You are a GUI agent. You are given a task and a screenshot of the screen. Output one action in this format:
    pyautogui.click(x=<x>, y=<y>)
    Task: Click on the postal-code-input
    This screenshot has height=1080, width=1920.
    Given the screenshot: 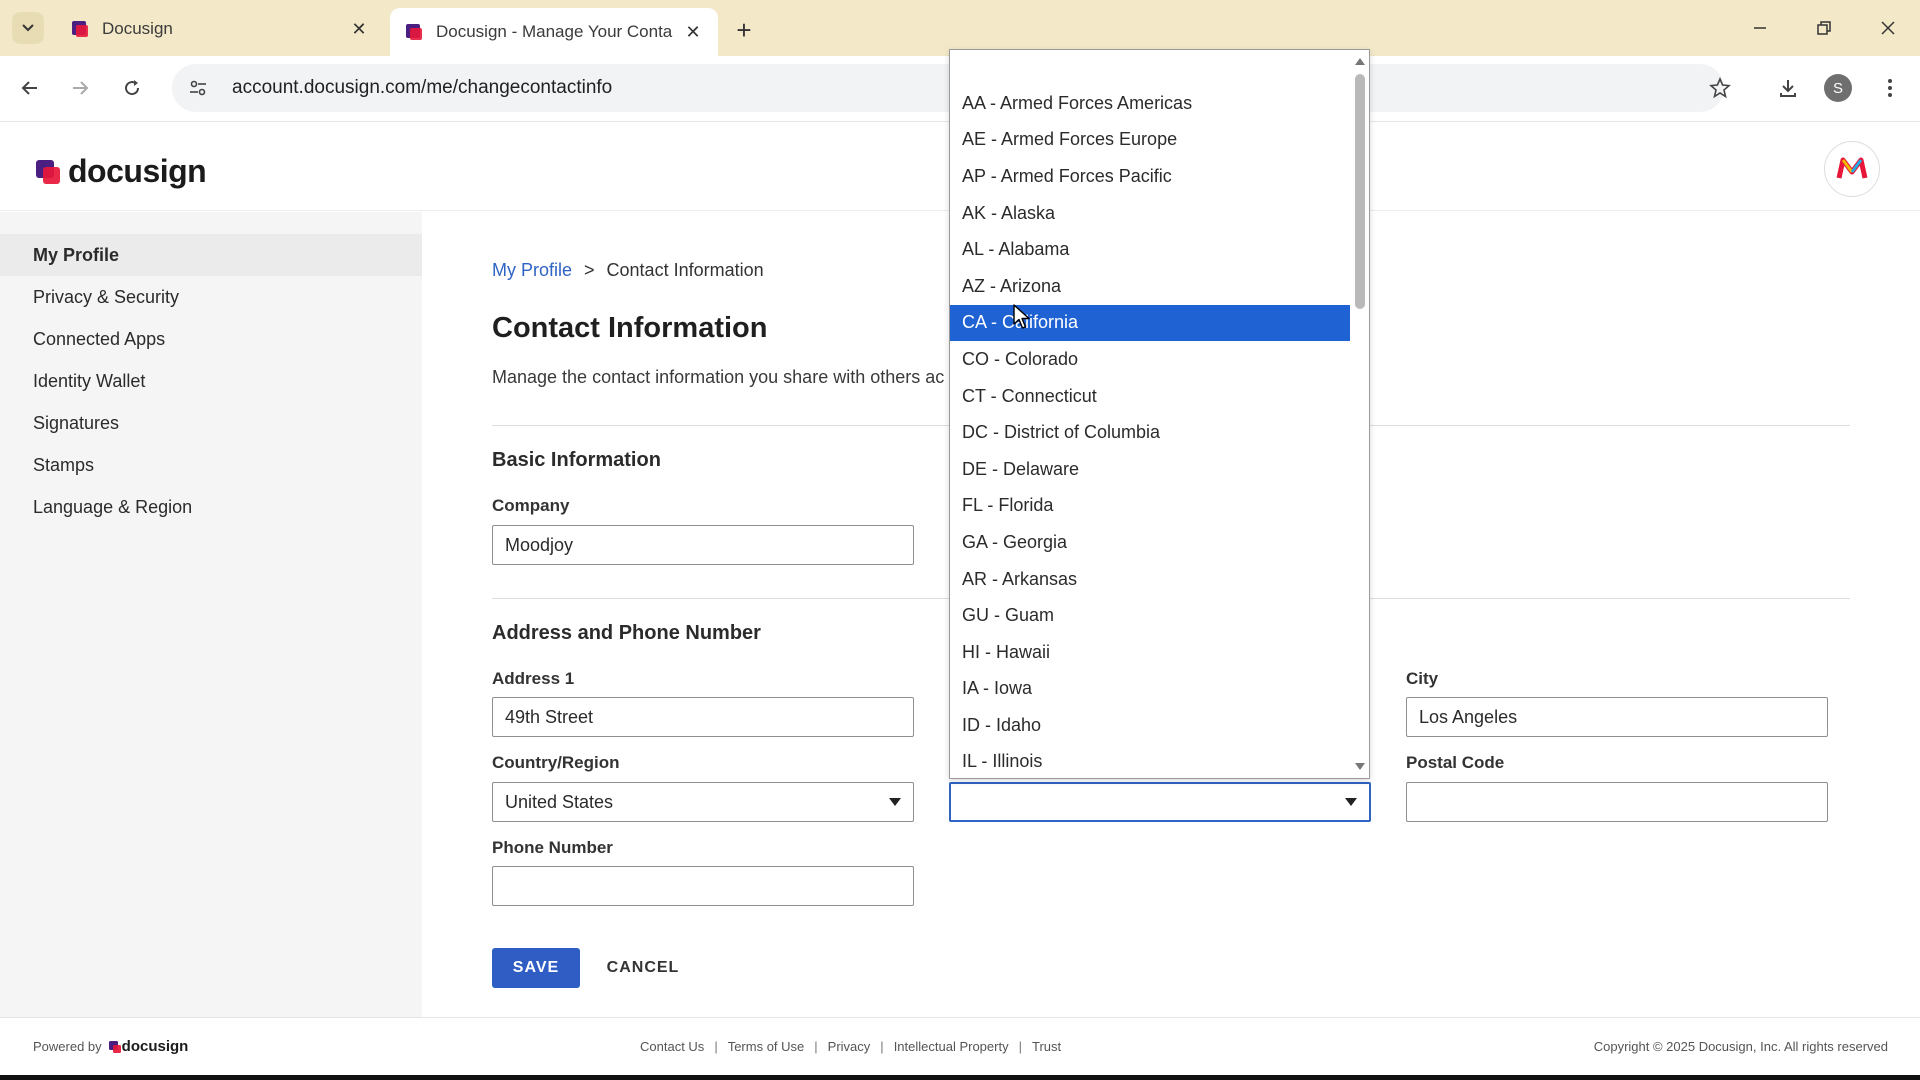 What is the action you would take?
    pyautogui.click(x=1617, y=802)
    